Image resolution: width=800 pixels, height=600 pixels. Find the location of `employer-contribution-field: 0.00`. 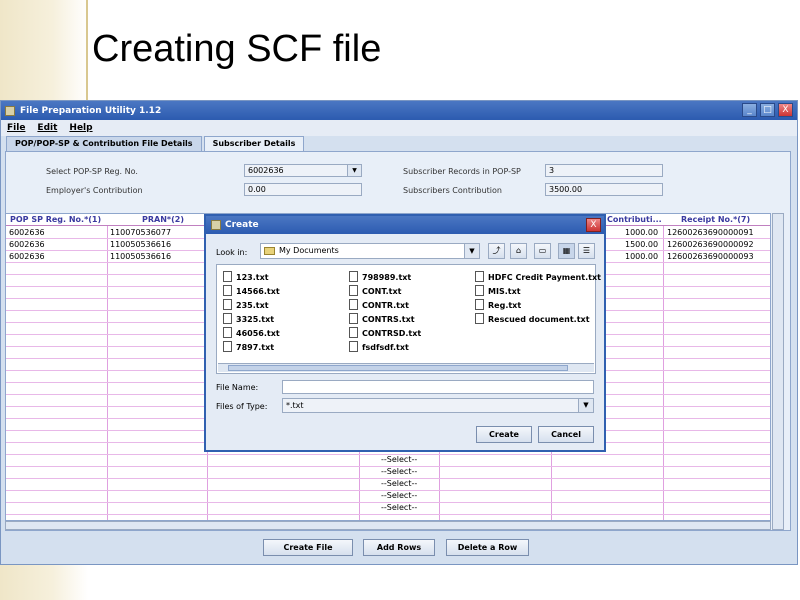

employer-contribution-field: 0.00 is located at coordinates (303, 189).